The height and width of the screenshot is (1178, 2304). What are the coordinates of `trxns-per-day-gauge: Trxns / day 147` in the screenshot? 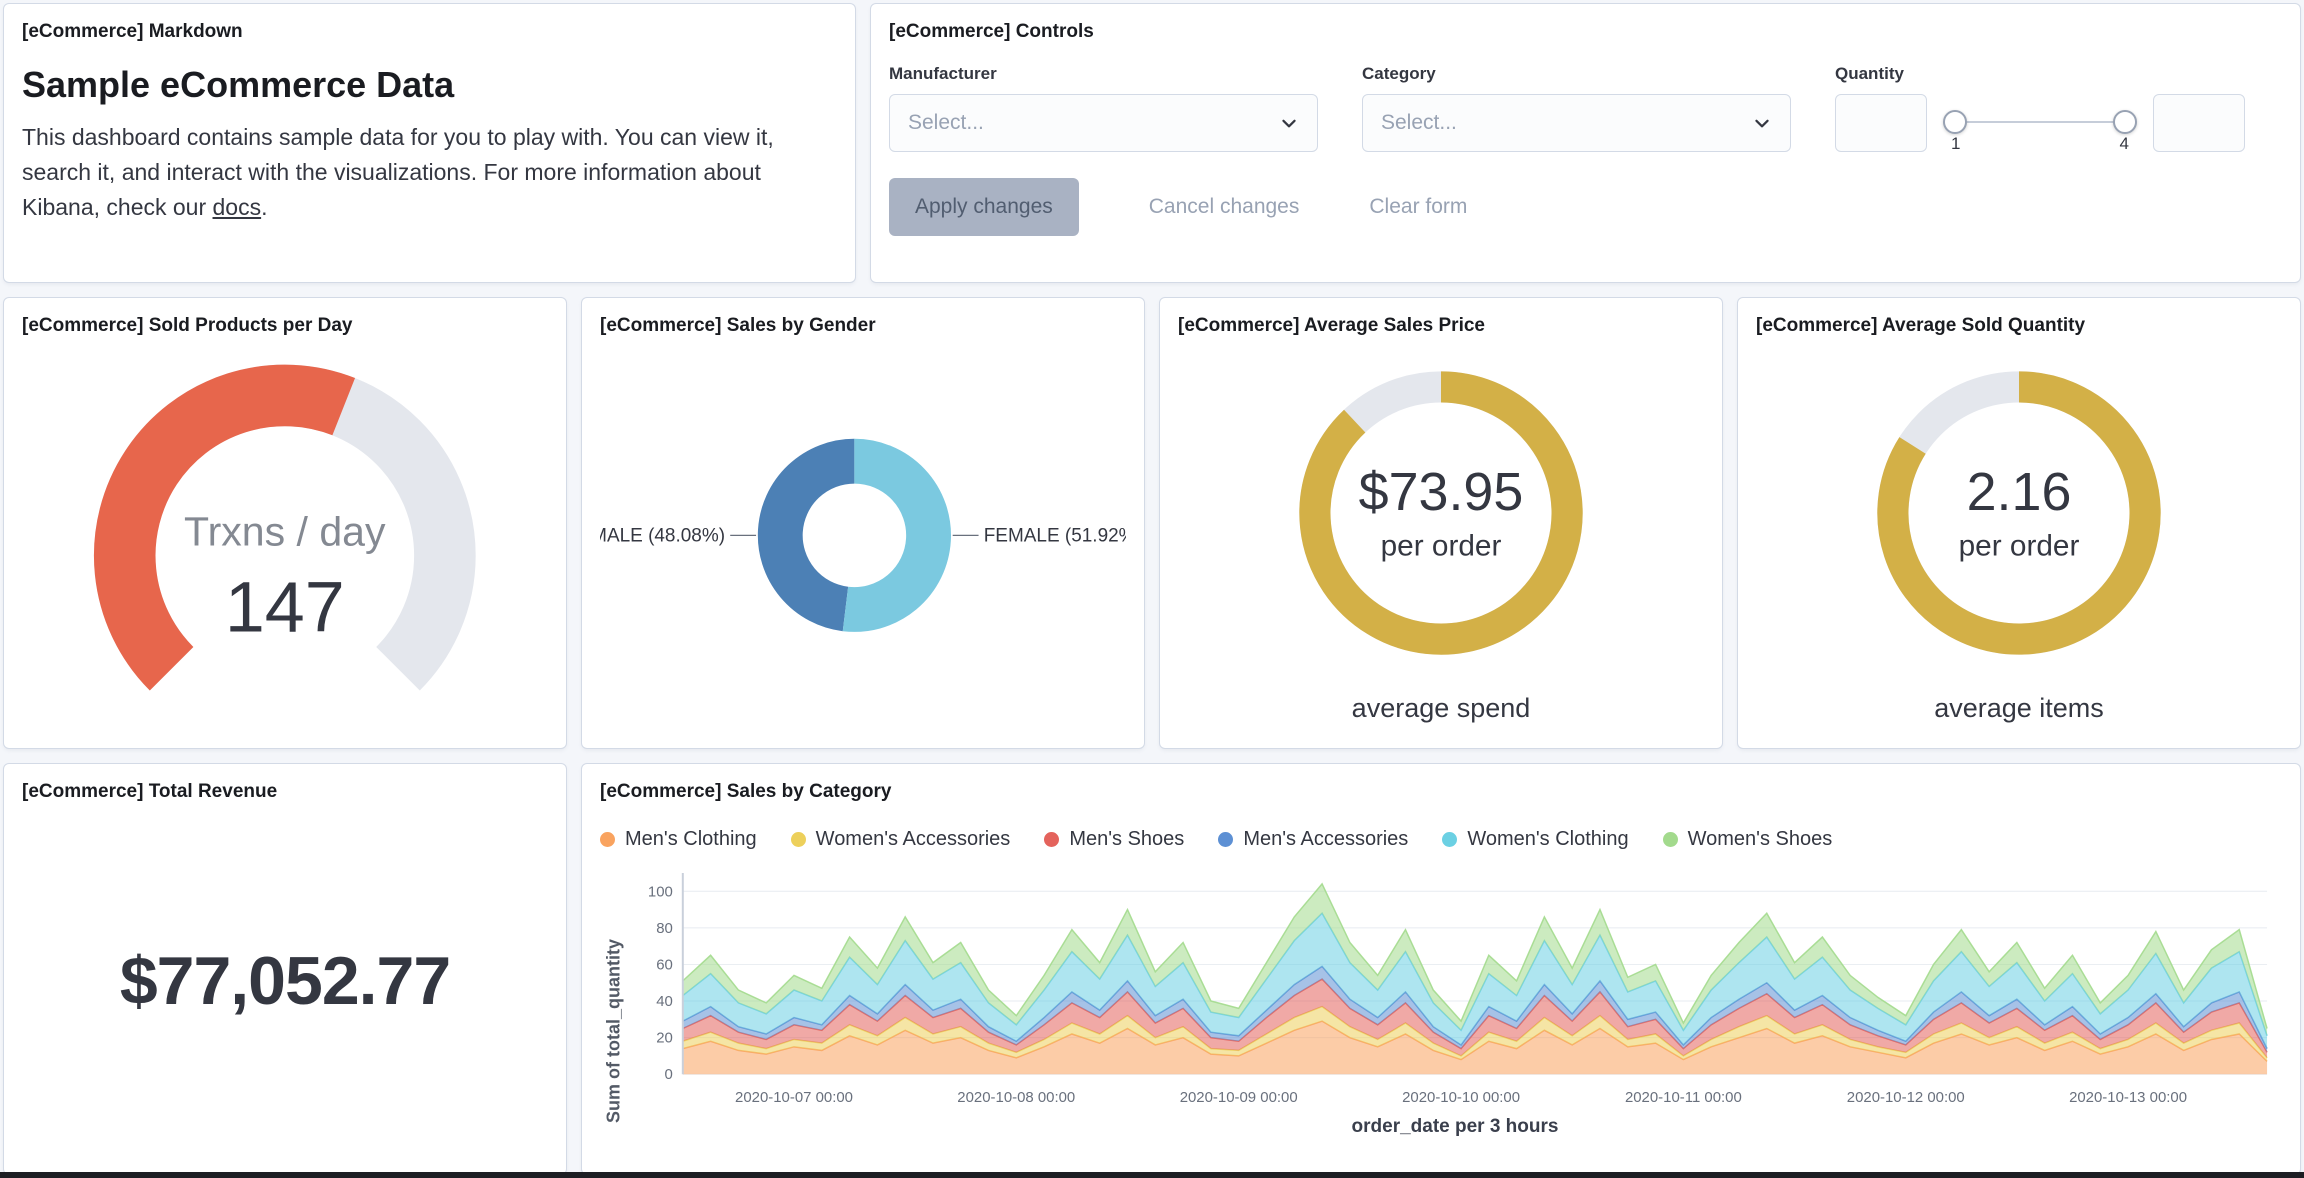 It's located at (285, 527).